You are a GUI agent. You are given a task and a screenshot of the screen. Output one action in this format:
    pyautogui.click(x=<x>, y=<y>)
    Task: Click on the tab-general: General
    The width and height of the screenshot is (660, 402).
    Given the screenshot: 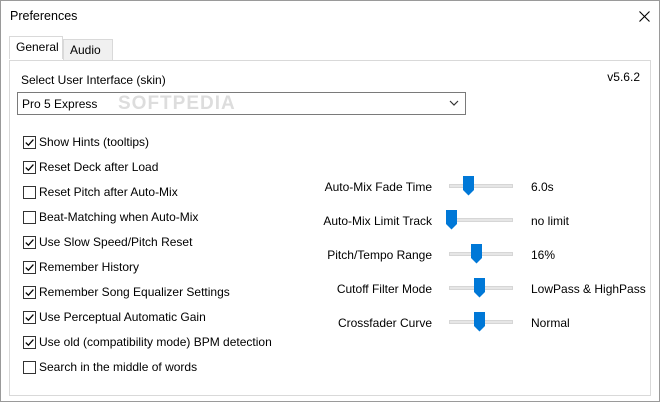 What is the action you would take?
    pyautogui.click(x=36, y=47)
    